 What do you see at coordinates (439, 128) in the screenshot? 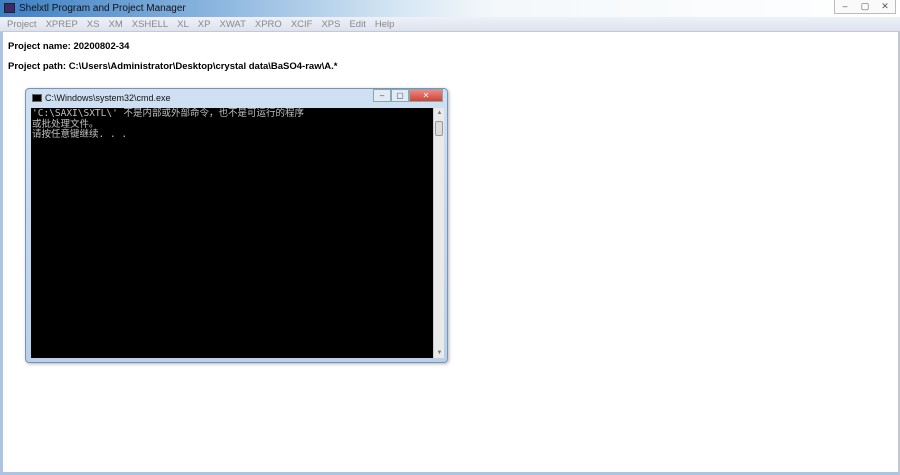
I see `scroll-thumb` at bounding box center [439, 128].